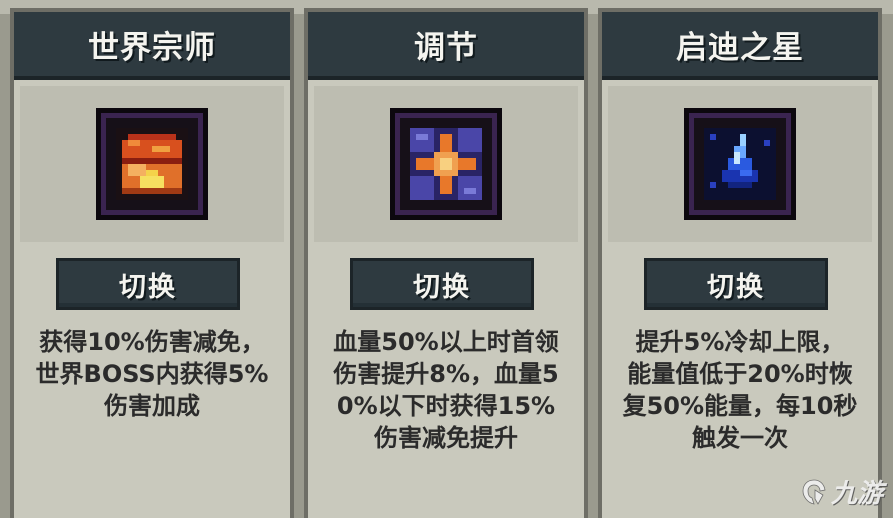  I want to click on world-master-chest-icon, so click(152, 164).